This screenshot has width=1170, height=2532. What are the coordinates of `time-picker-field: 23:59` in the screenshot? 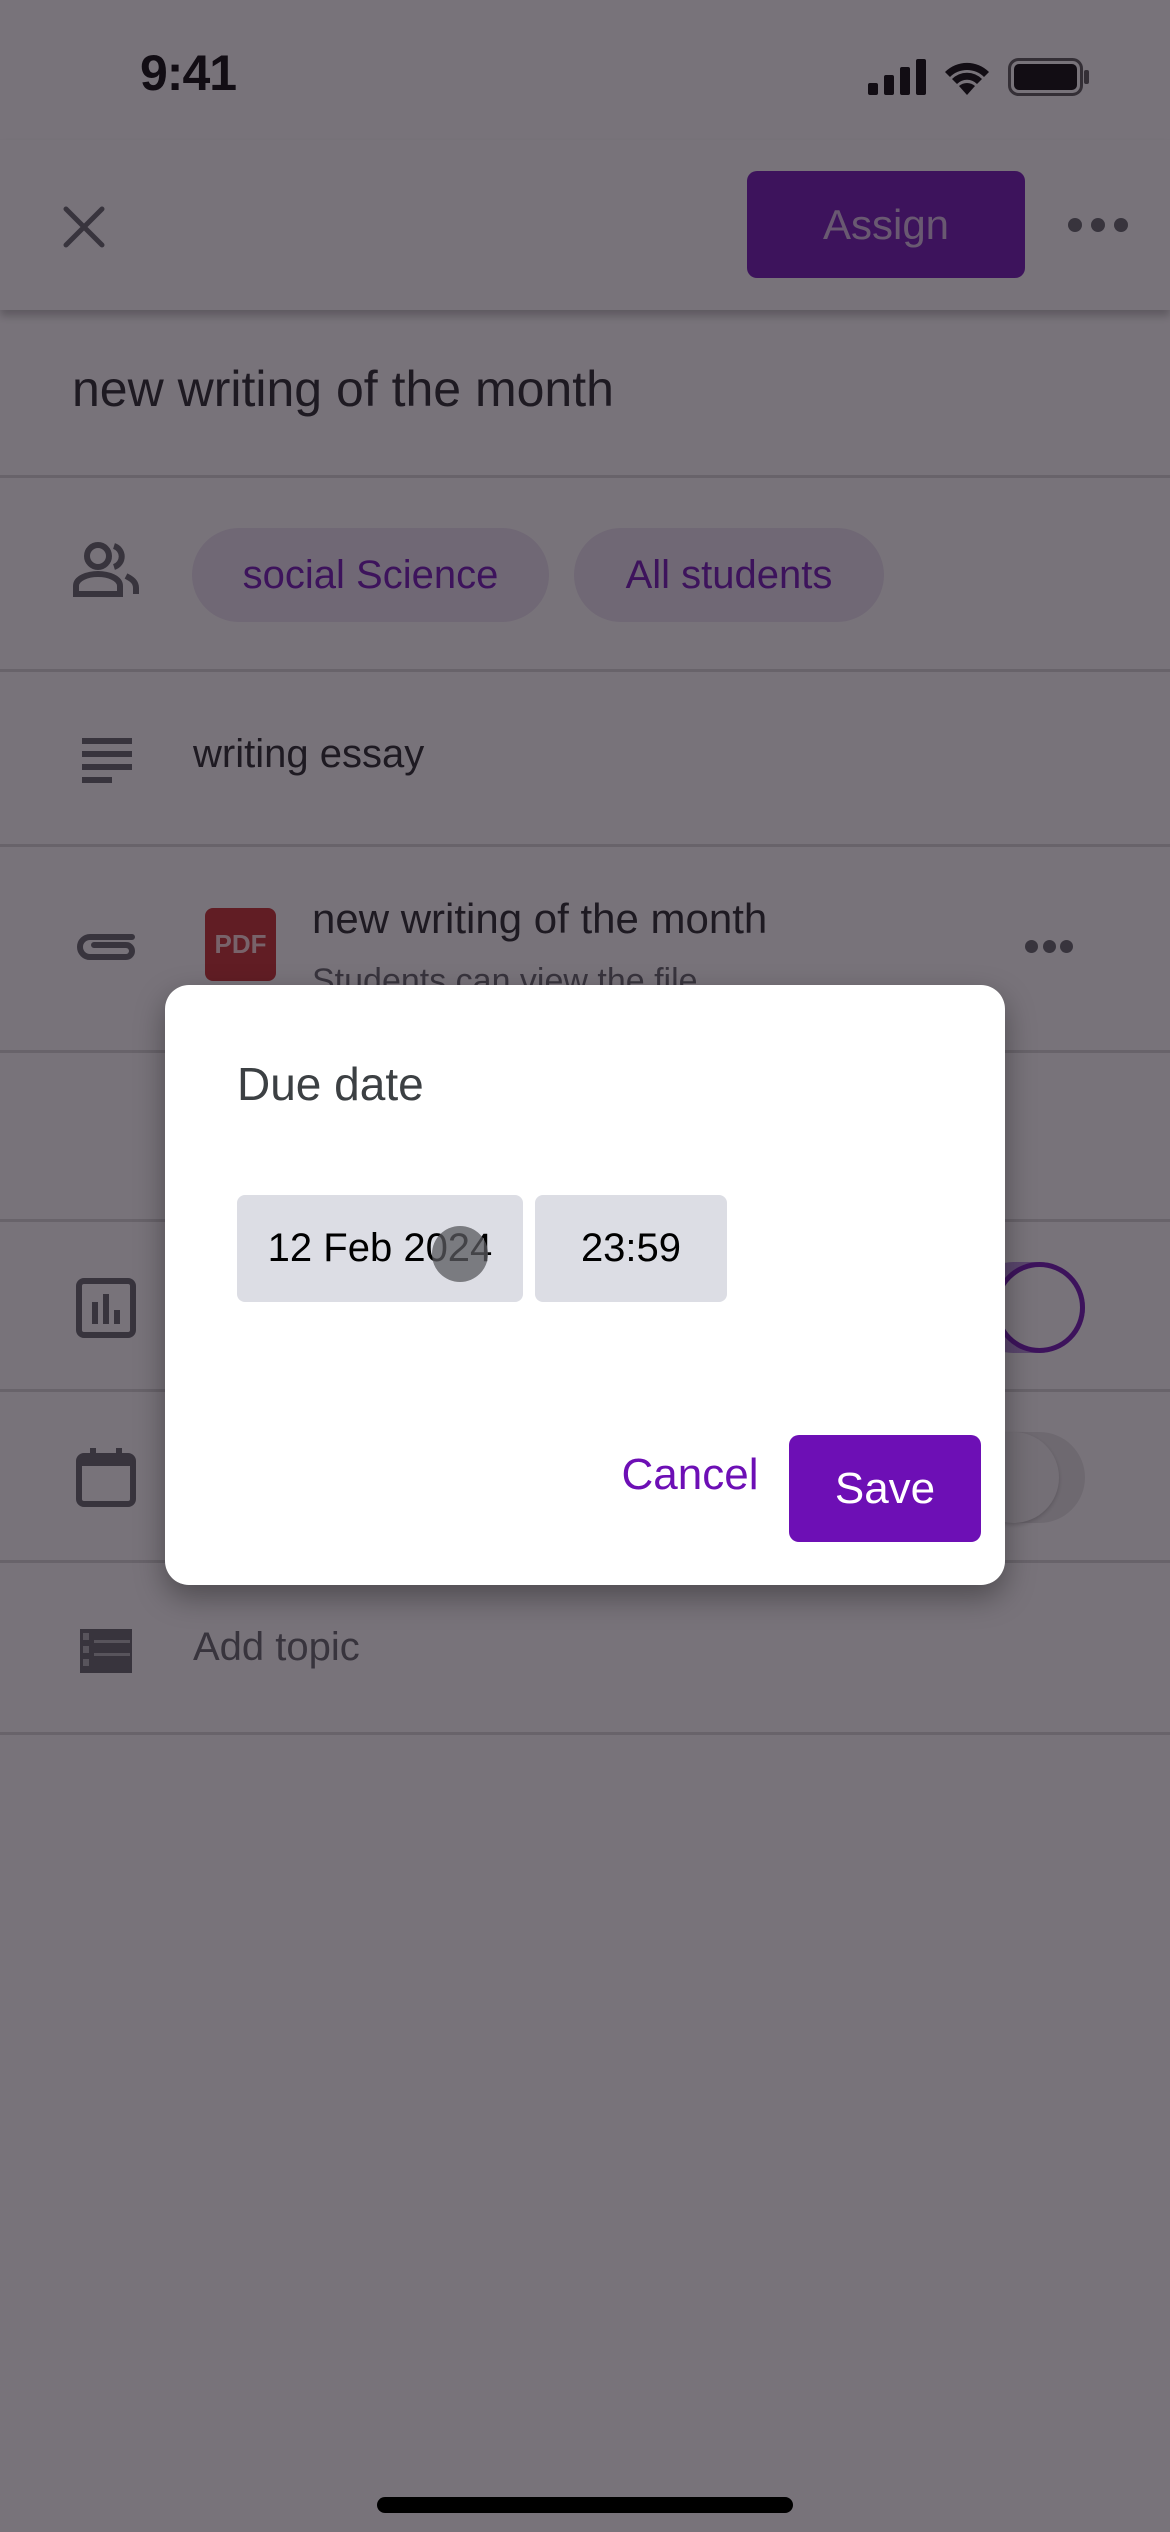 It's located at (631, 1248).